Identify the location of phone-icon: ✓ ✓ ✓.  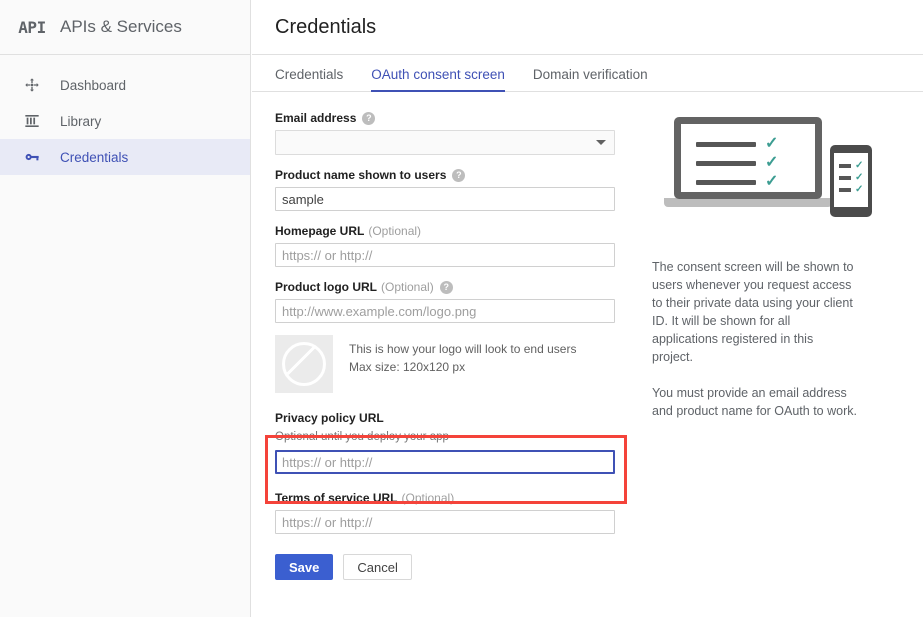
(851, 181).